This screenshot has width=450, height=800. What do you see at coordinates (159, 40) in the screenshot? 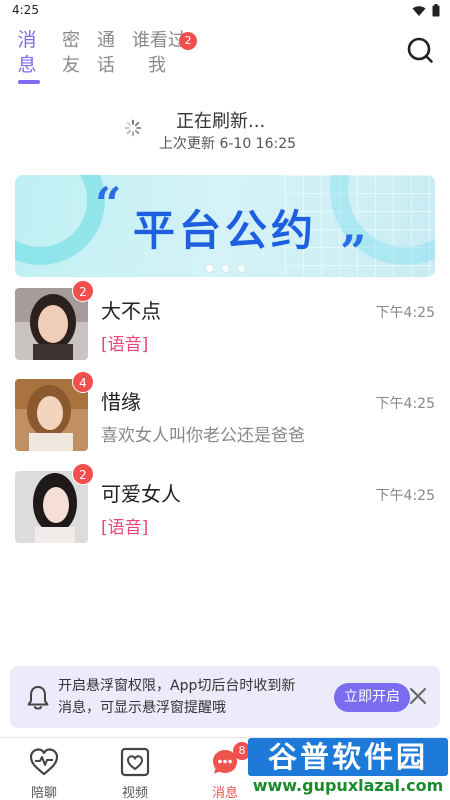
I see `tab-who-viewed-me-line1: 谁看过` at bounding box center [159, 40].